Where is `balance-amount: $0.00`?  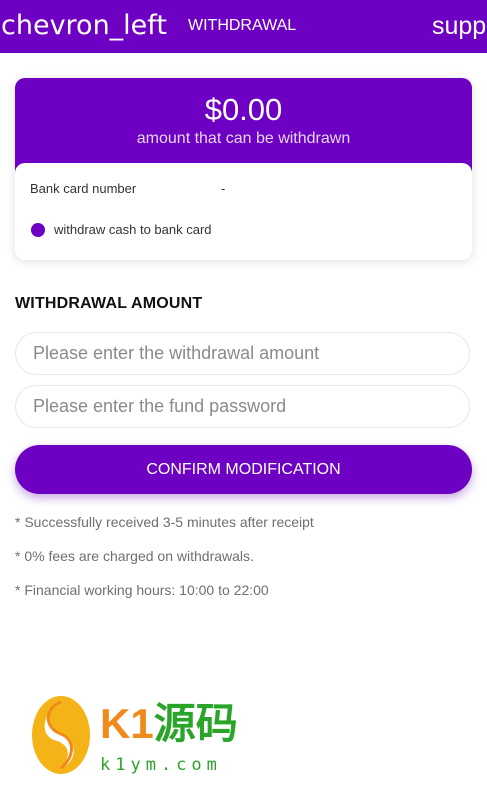
balance-amount: $0.00 is located at coordinates (243, 109).